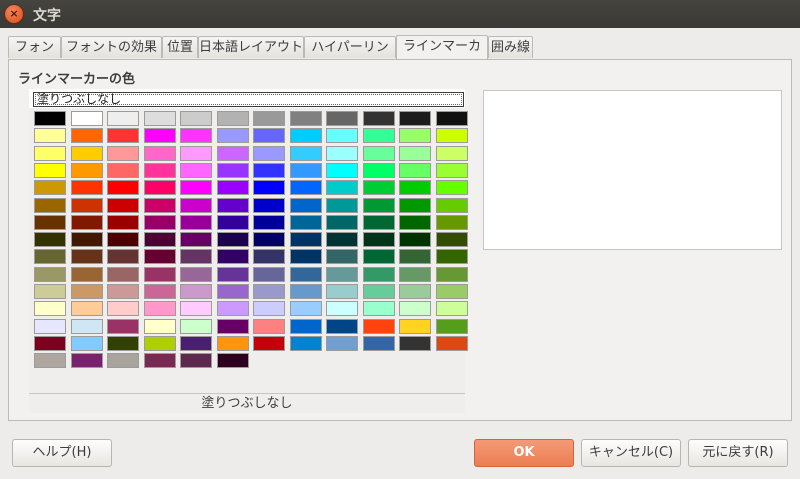 The width and height of the screenshot is (800, 479). What do you see at coordinates (14, 14) in the screenshot?
I see `close-icon: ×` at bounding box center [14, 14].